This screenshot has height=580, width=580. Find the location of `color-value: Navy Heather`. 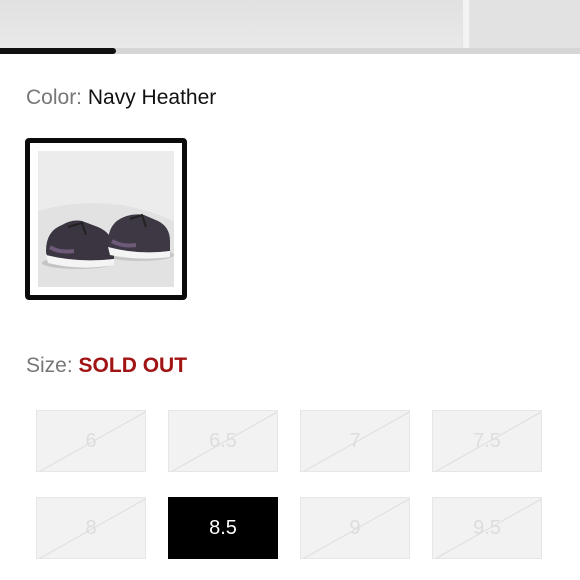

color-value: Navy Heather is located at coordinates (152, 97).